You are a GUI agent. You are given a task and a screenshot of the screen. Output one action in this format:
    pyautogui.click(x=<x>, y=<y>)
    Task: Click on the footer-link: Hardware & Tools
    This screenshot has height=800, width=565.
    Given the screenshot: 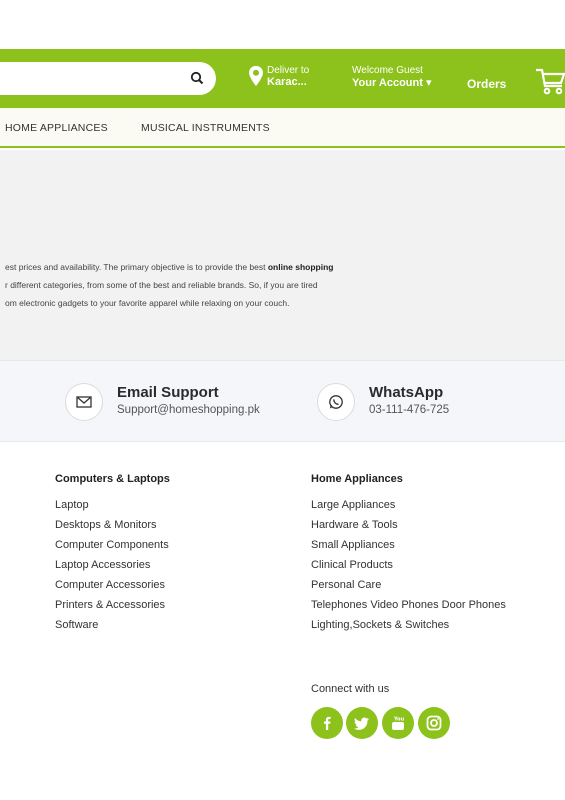 What is the action you would take?
    pyautogui.click(x=408, y=528)
    